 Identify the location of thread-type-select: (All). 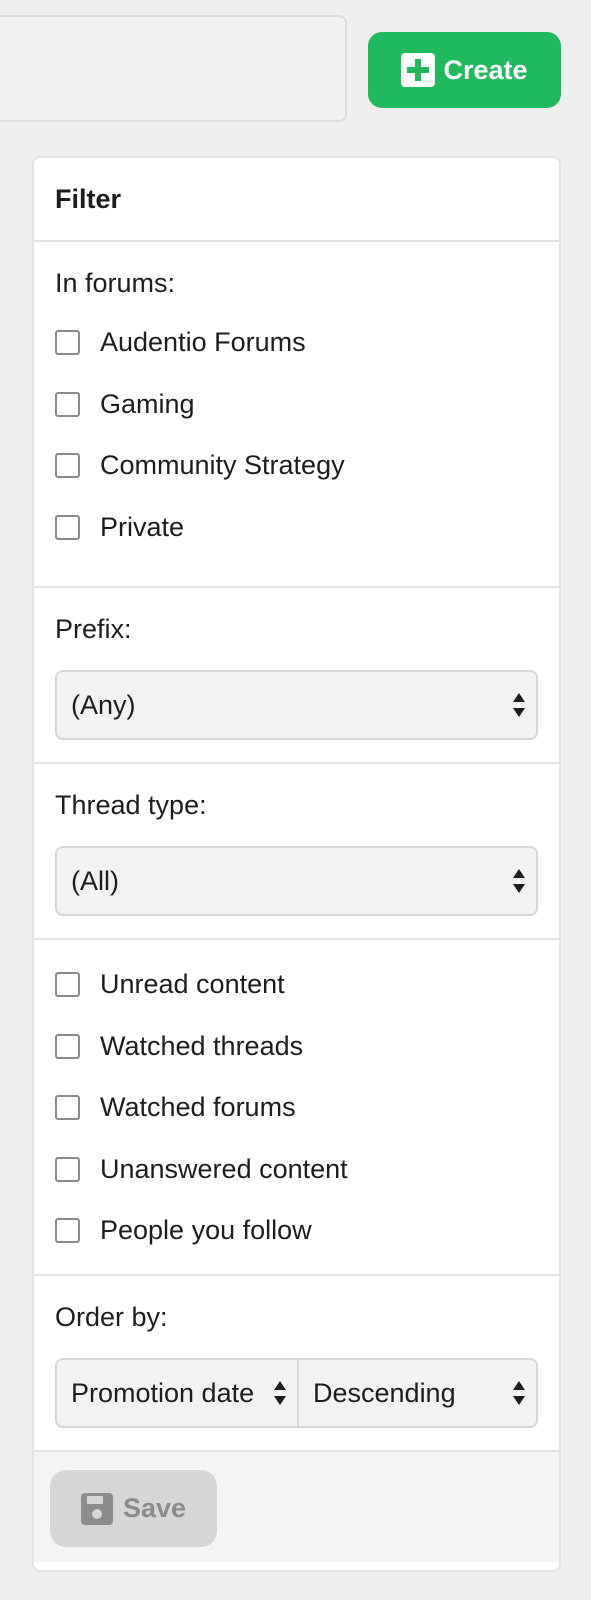
(296, 881).